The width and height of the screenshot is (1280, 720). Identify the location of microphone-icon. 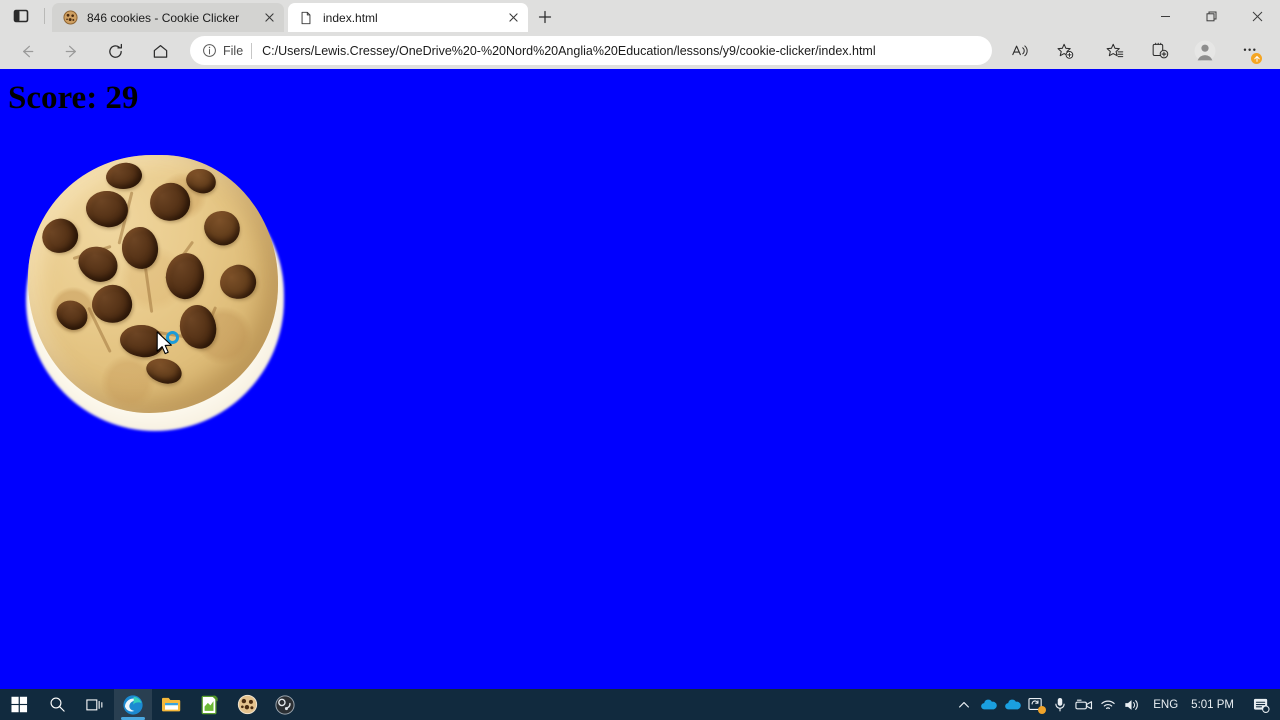
(1060, 704).